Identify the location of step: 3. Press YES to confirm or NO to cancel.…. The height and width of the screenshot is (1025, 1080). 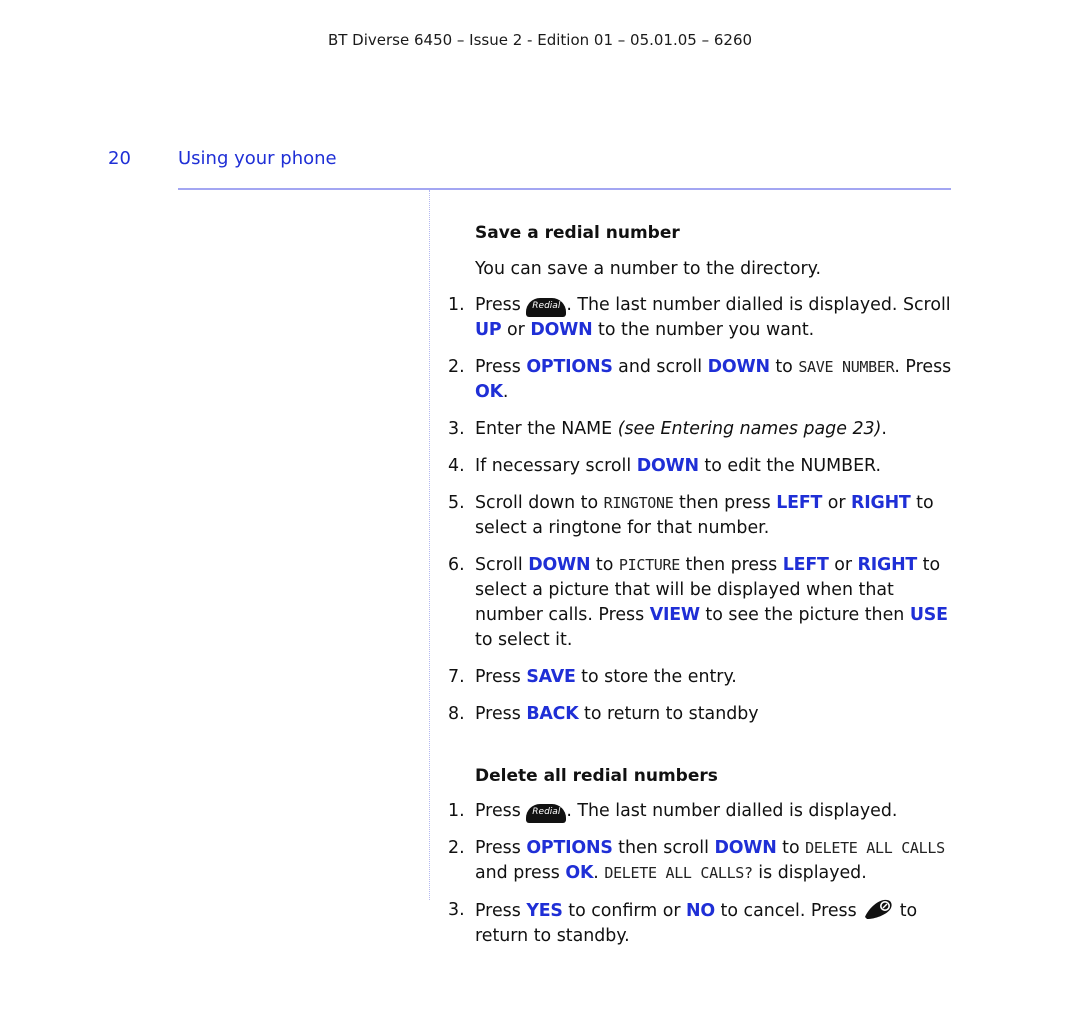
(683, 922).